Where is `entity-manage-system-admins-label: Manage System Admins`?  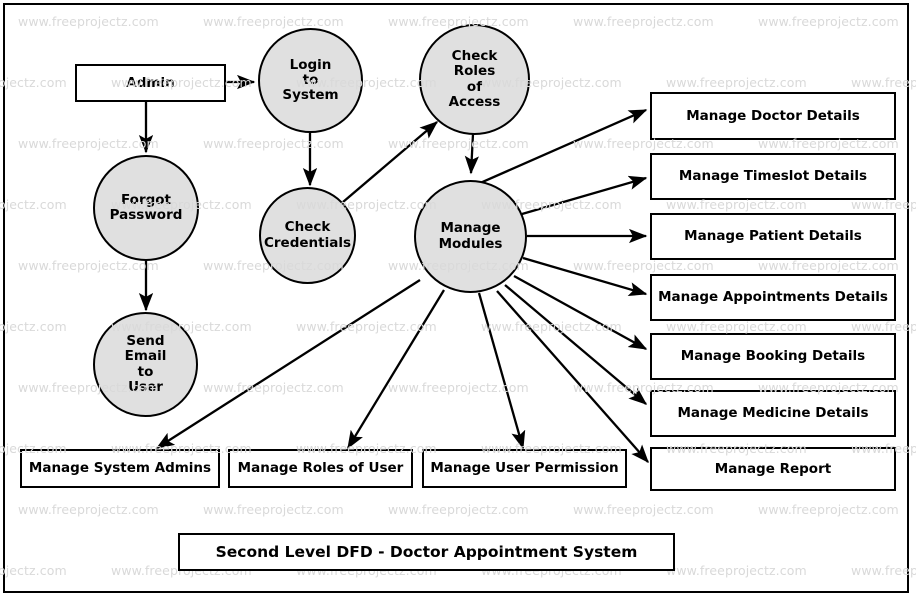 entity-manage-system-admins-label: Manage System Admins is located at coordinates (120, 468).